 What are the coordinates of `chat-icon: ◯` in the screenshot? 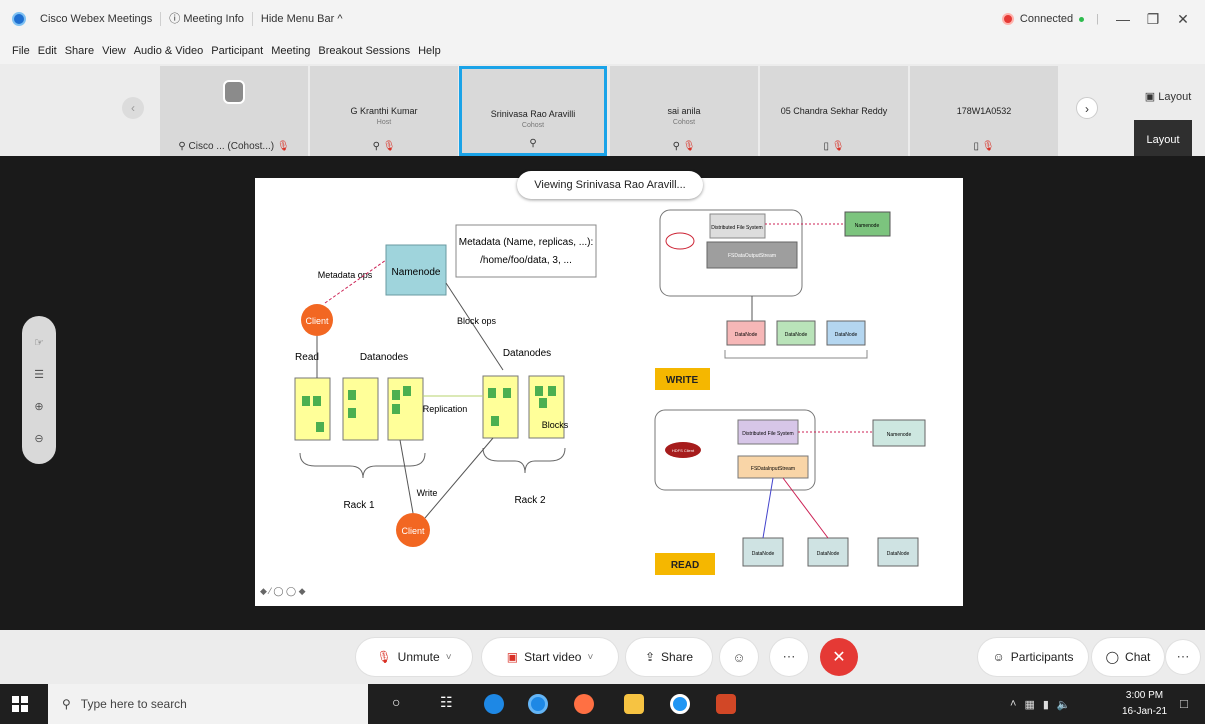 It's located at (1112, 657).